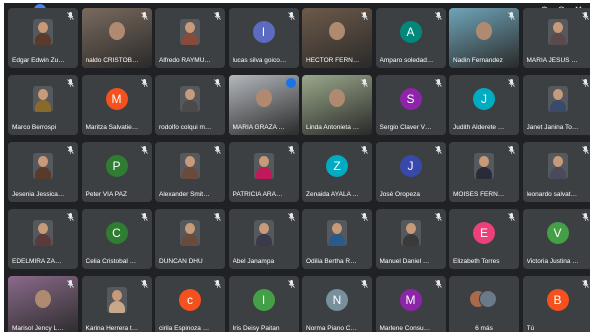 This screenshot has width=594, height=335. What do you see at coordinates (263, 300) in the screenshot?
I see `participant-avatar: I` at bounding box center [263, 300].